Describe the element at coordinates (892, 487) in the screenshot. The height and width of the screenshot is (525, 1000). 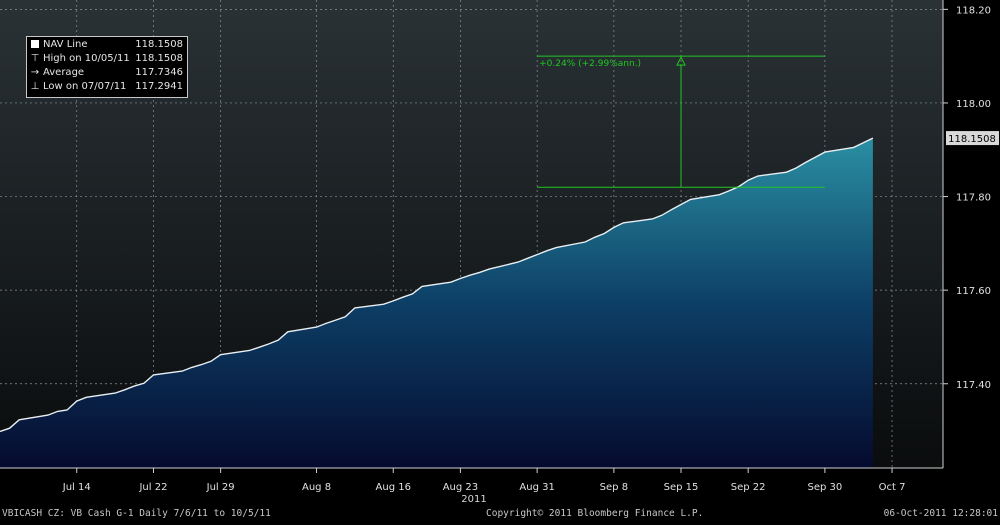
I see `x-tick-label: Oct 7` at that location.